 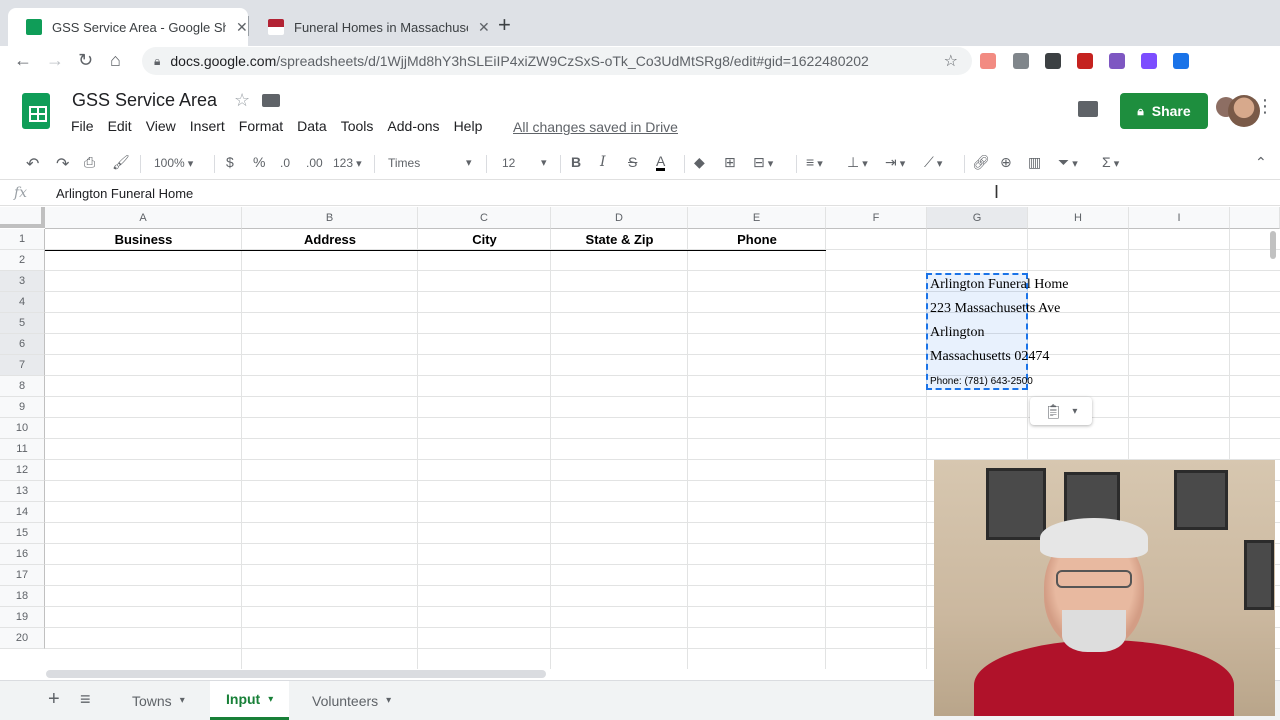 What do you see at coordinates (981, 162) in the screenshot?
I see `insert-link-icon: 🔗︎` at bounding box center [981, 162].